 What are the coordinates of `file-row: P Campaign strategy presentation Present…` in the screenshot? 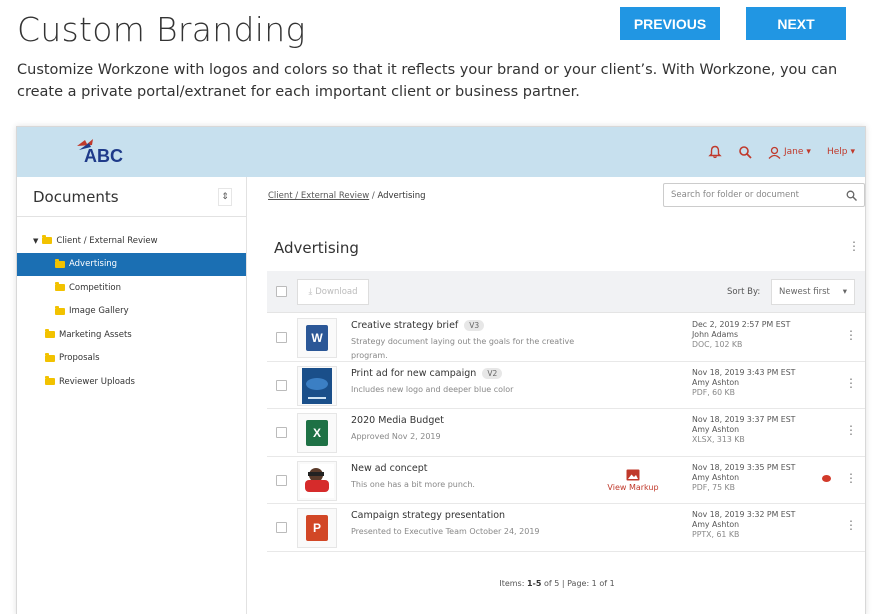 It's located at (566, 528).